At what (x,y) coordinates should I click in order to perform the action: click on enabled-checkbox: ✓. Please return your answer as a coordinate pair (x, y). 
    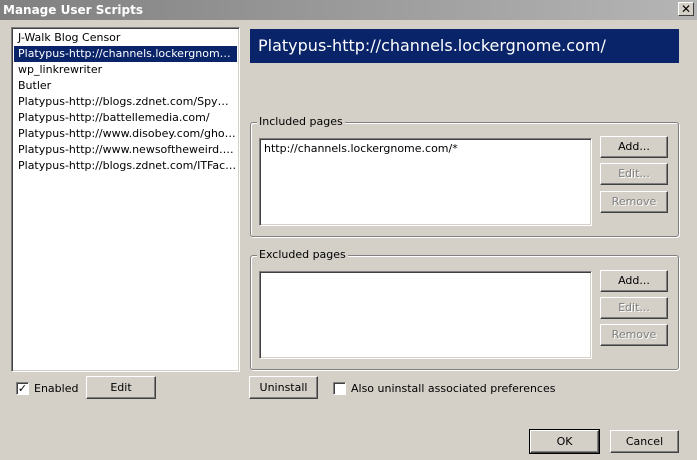
    Looking at the image, I should click on (22, 388).